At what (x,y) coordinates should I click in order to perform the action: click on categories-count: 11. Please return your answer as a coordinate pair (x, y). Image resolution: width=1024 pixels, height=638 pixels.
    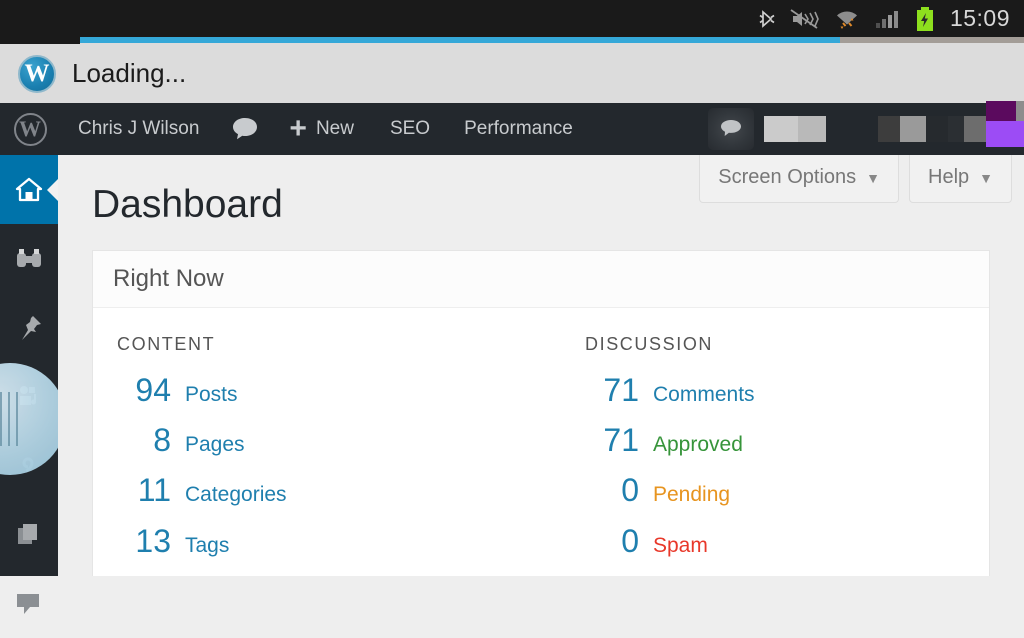
    Looking at the image, I should click on (154, 490).